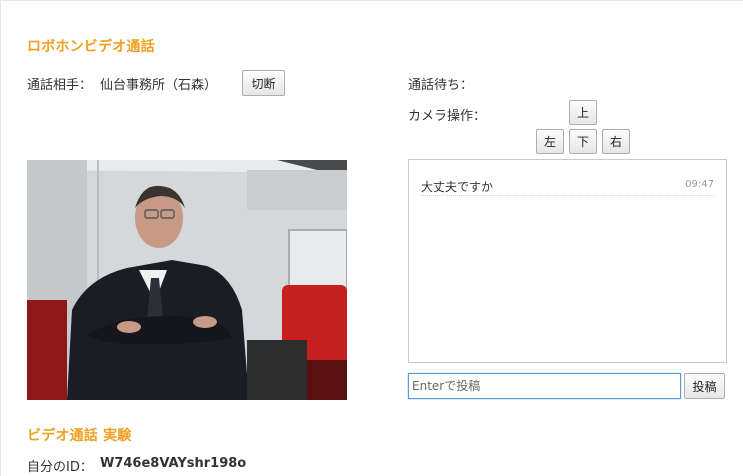 The image size is (743, 476). I want to click on experiment-title: ビデオ通話 実験, so click(79, 436).